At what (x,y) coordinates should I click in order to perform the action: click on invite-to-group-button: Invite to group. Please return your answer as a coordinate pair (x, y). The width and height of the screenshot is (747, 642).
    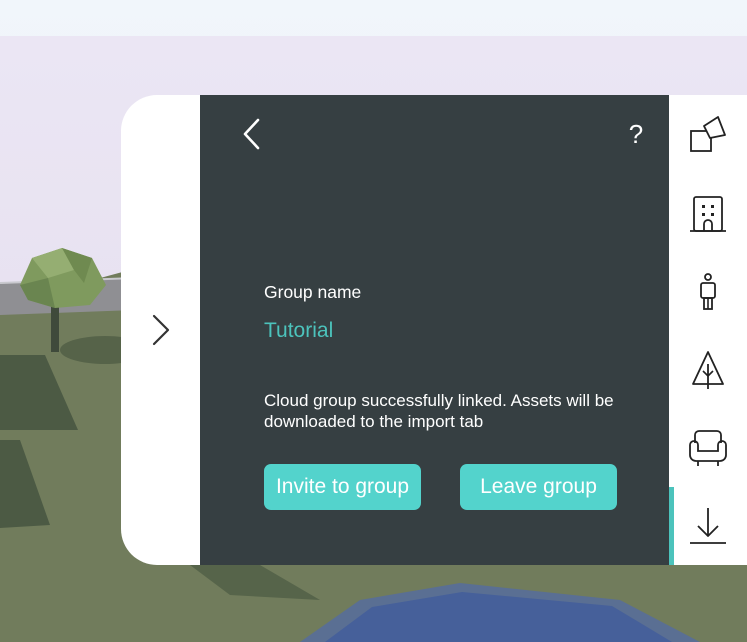
    Looking at the image, I should click on (342, 487).